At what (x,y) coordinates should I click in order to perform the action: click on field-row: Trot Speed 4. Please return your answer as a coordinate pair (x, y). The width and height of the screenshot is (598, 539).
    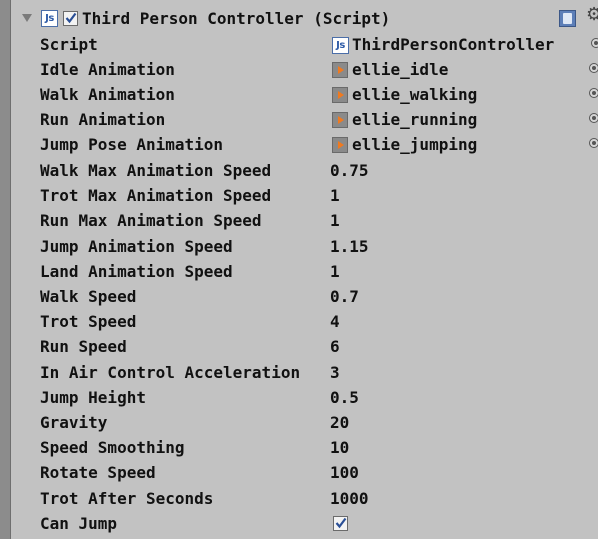
    Looking at the image, I should click on (319, 322).